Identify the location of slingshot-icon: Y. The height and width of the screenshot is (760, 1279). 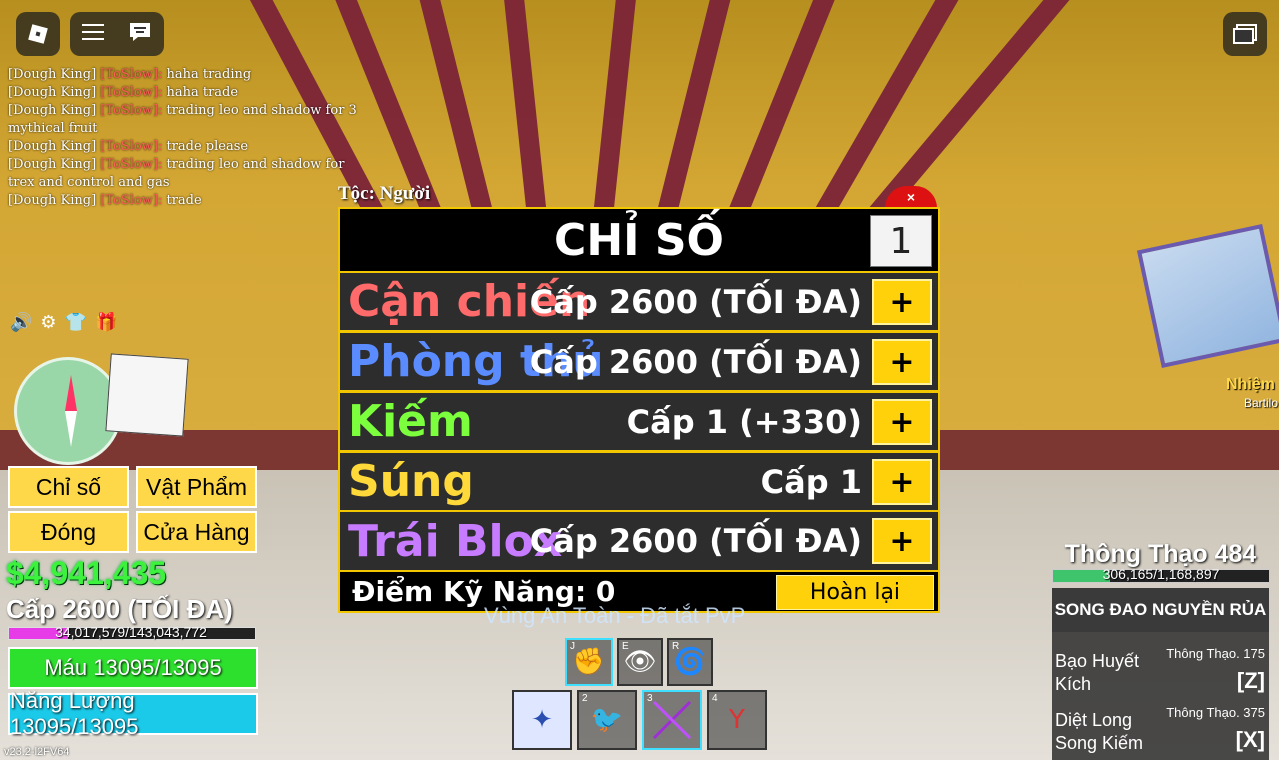
(737, 720).